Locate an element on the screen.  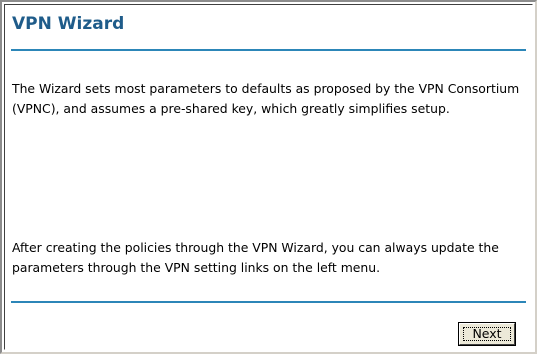
title-divider is located at coordinates (268, 50).